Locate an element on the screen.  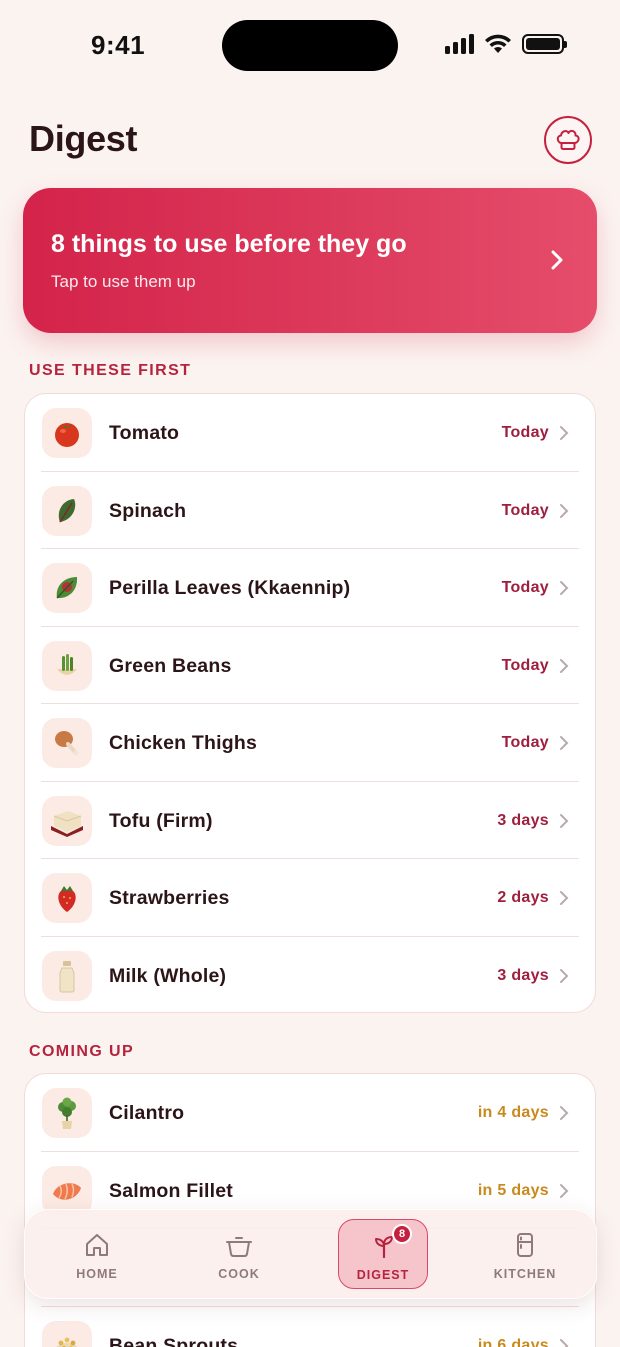
home-icon is located at coordinates (97, 1245).